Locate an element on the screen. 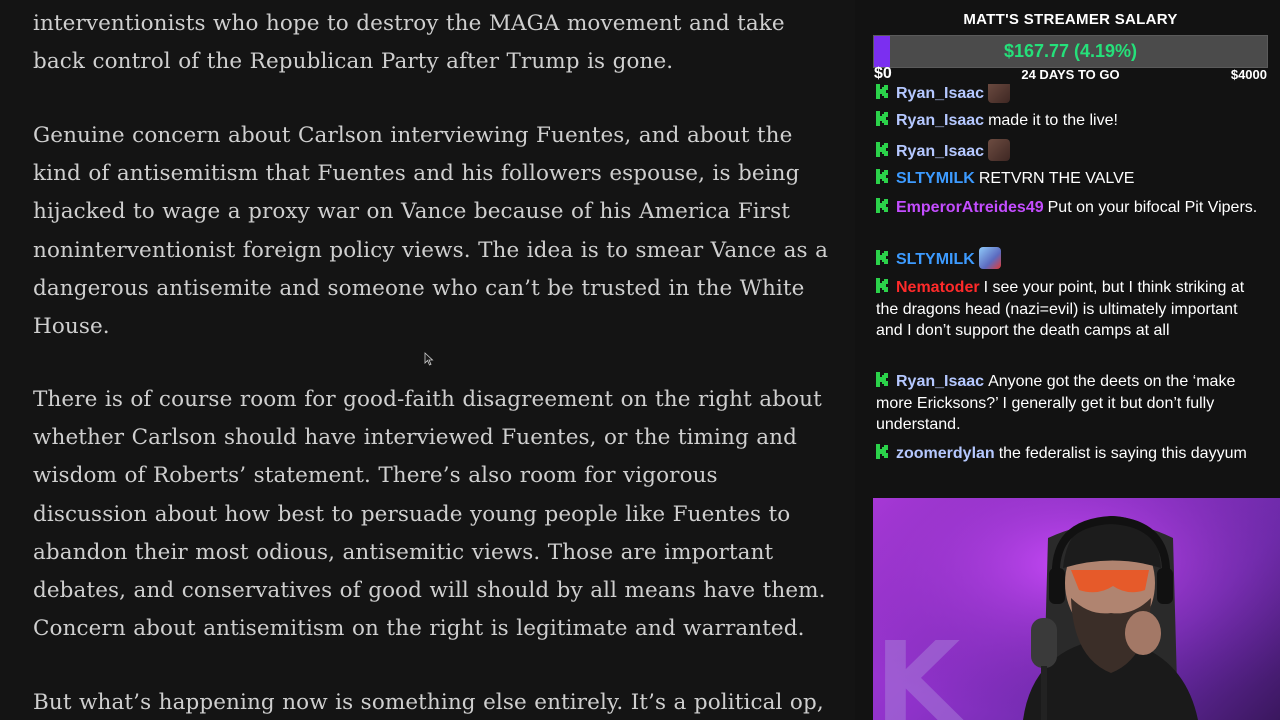 The width and height of the screenshot is (1280, 720). goal-max-label: $4000 is located at coordinates (1248, 74).